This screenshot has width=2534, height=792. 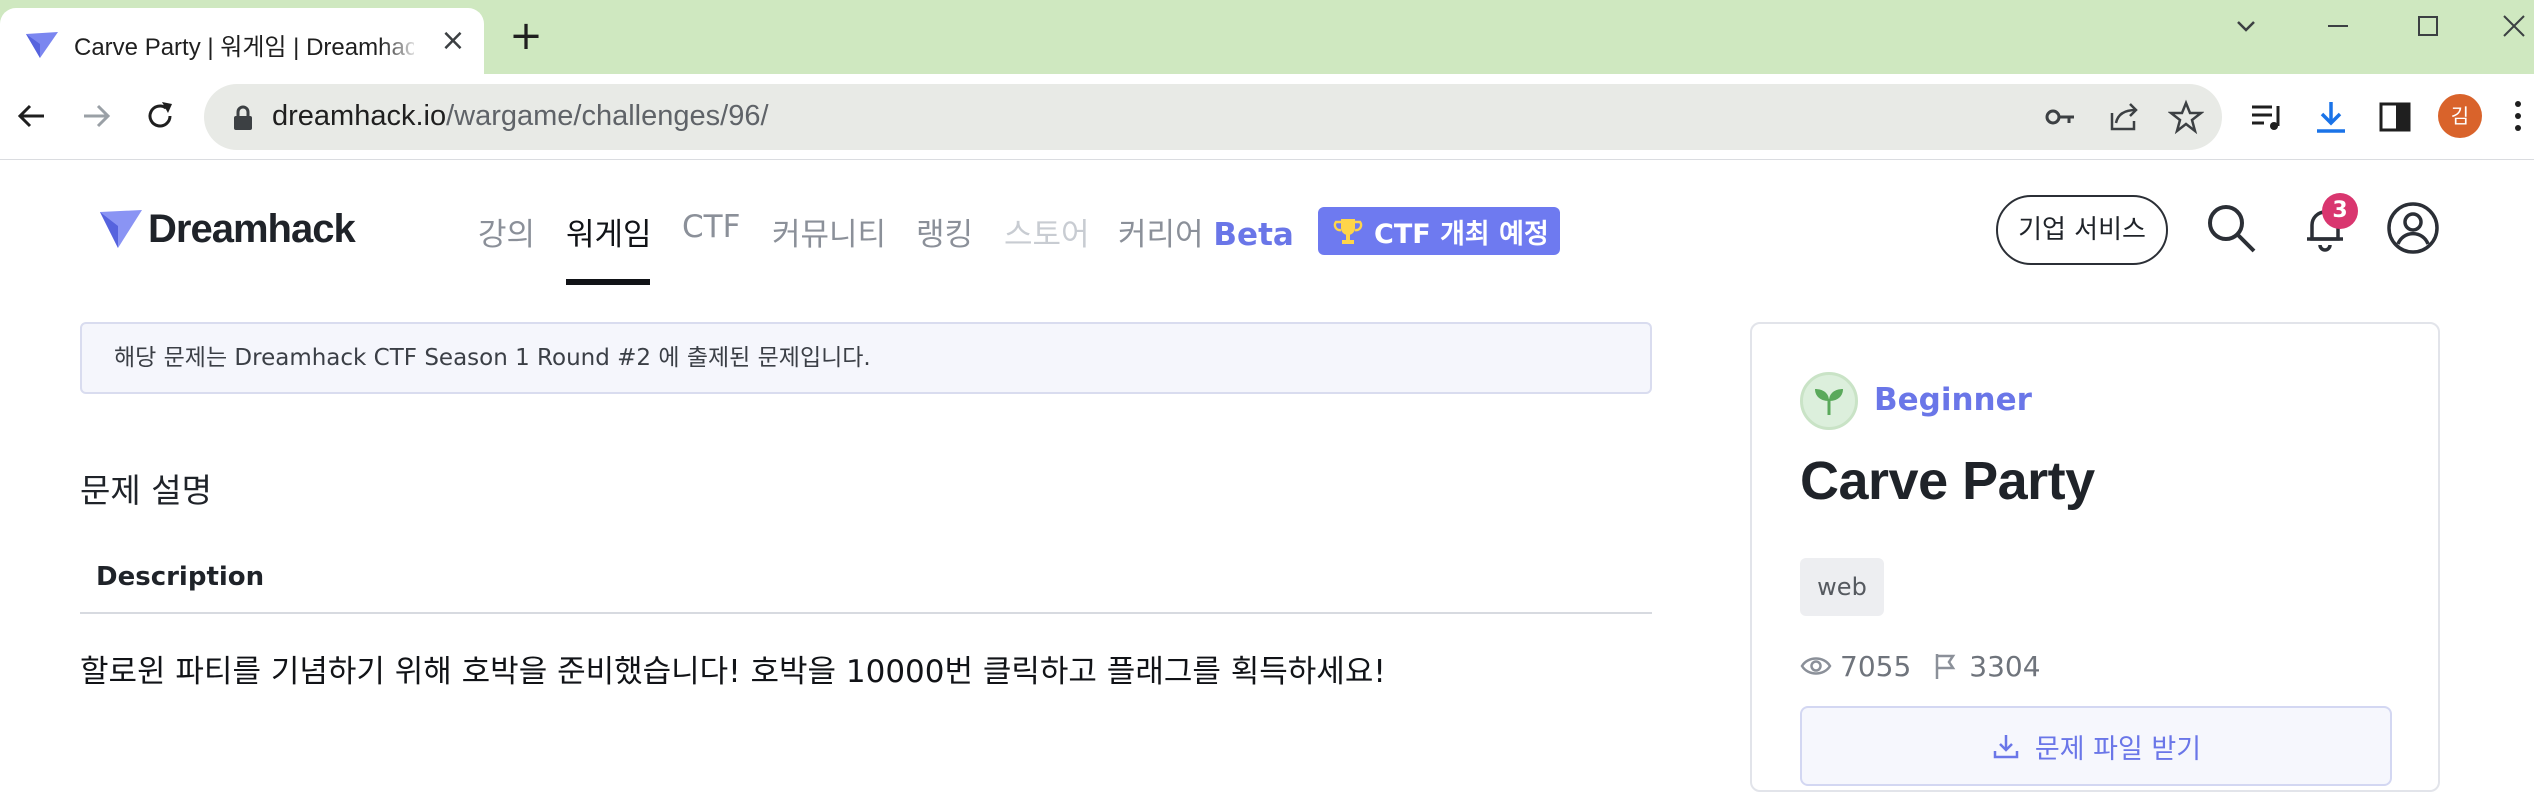 I want to click on notification-count-badge: 3, so click(x=2340, y=211).